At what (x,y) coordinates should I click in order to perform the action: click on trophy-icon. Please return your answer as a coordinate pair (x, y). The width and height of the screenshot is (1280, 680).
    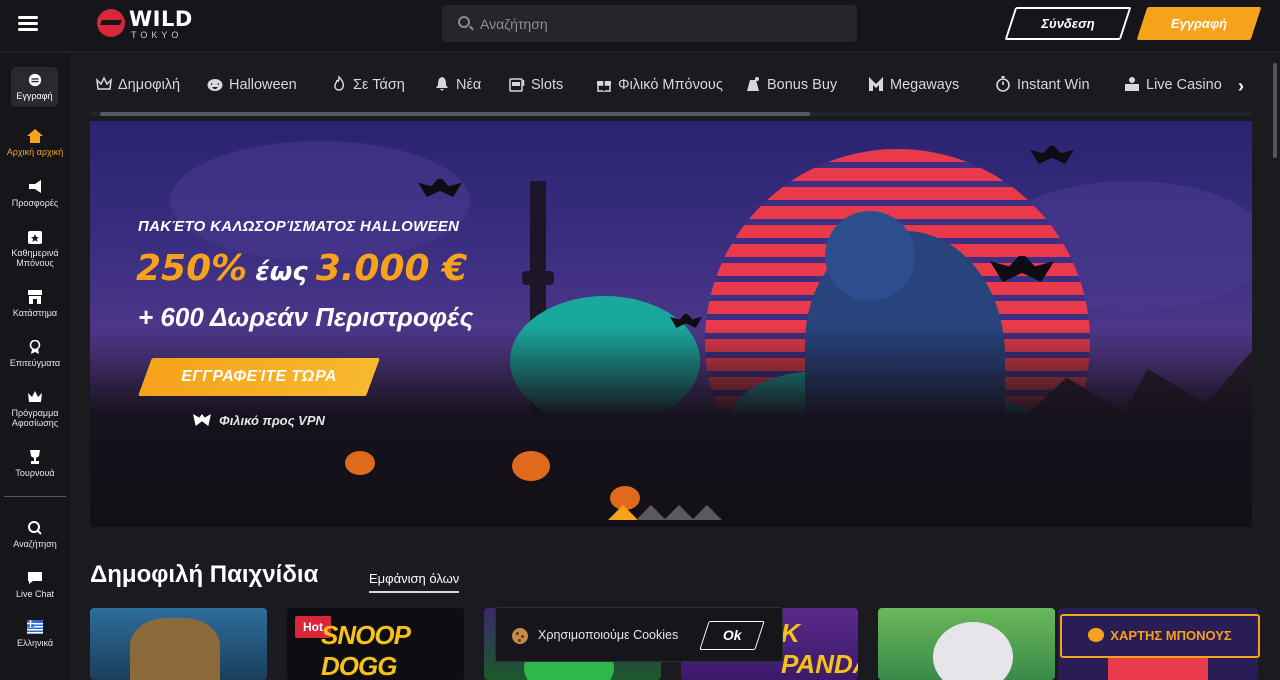
    Looking at the image, I should click on (35, 457).